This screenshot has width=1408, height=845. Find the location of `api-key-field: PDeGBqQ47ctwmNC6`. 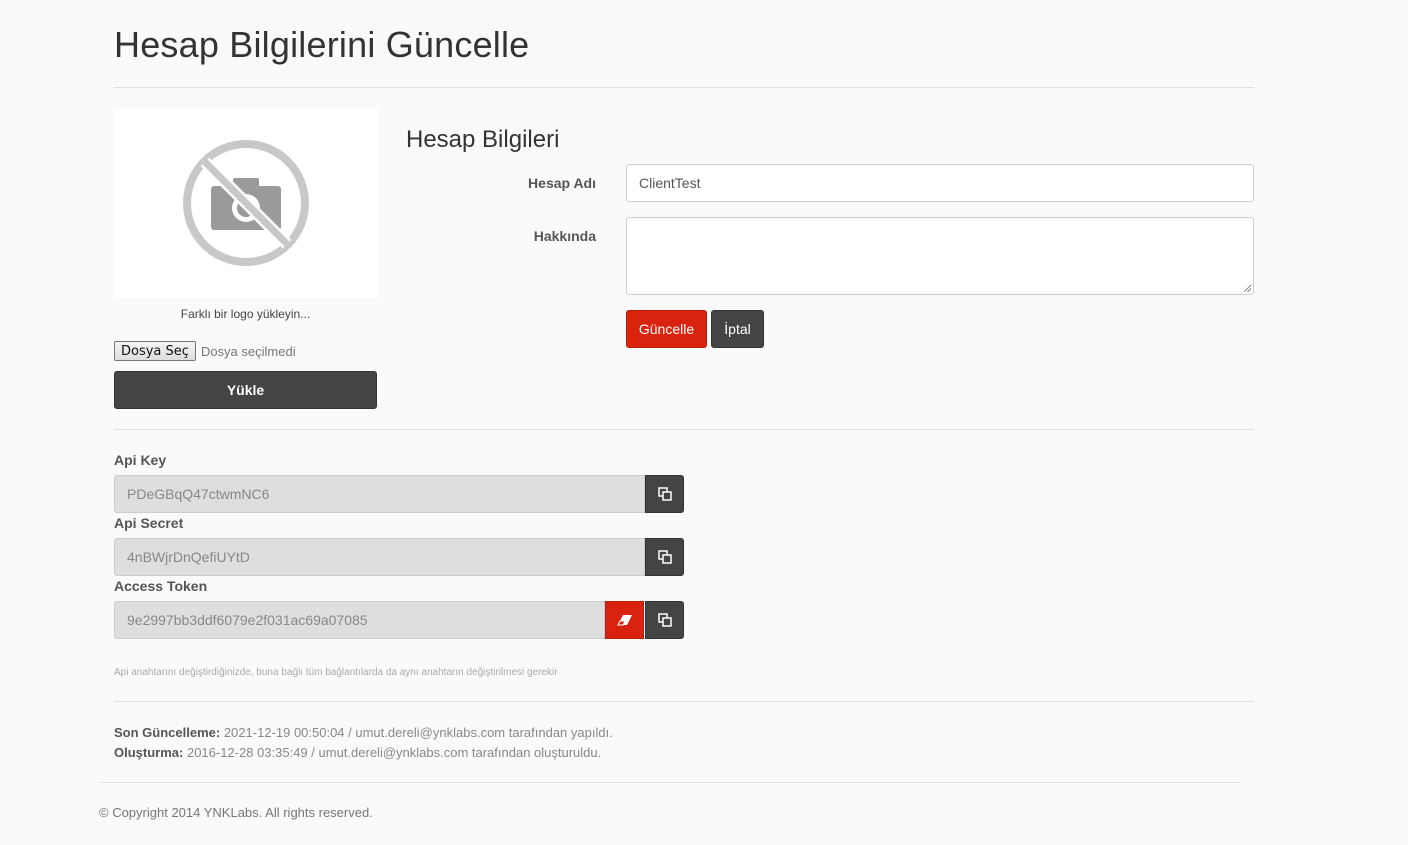

api-key-field: PDeGBqQ47ctwmNC6 is located at coordinates (379, 494).